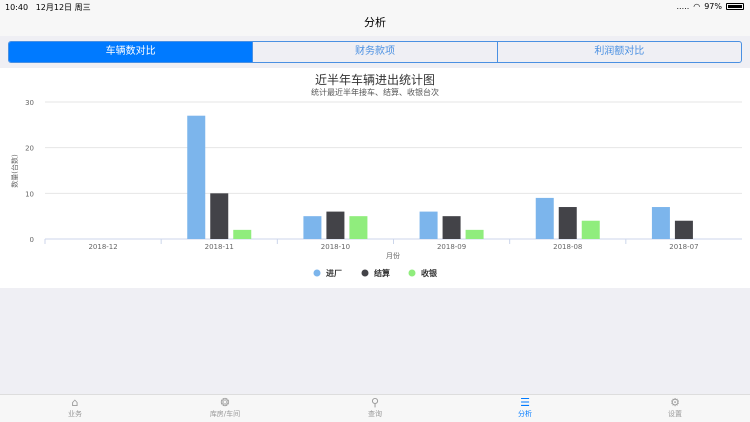  I want to click on y-tick-label: 10, so click(29, 194).